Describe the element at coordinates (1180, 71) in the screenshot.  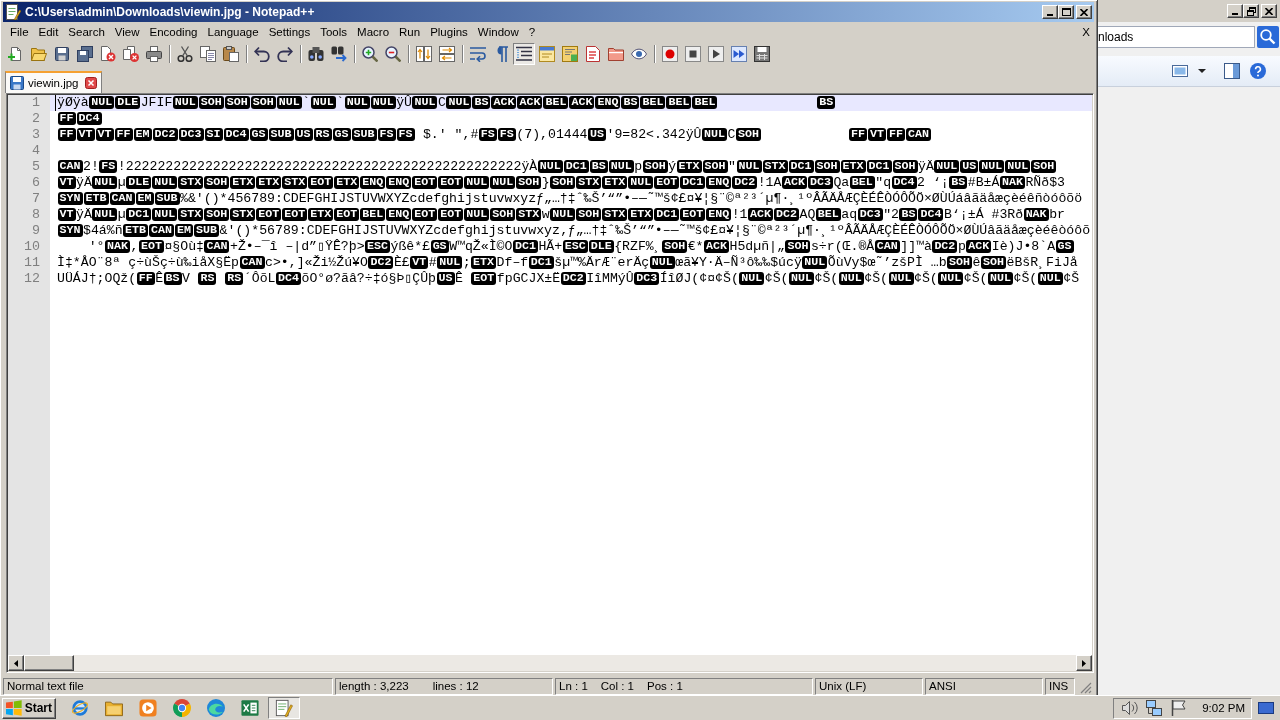
I see `view-icon` at that location.